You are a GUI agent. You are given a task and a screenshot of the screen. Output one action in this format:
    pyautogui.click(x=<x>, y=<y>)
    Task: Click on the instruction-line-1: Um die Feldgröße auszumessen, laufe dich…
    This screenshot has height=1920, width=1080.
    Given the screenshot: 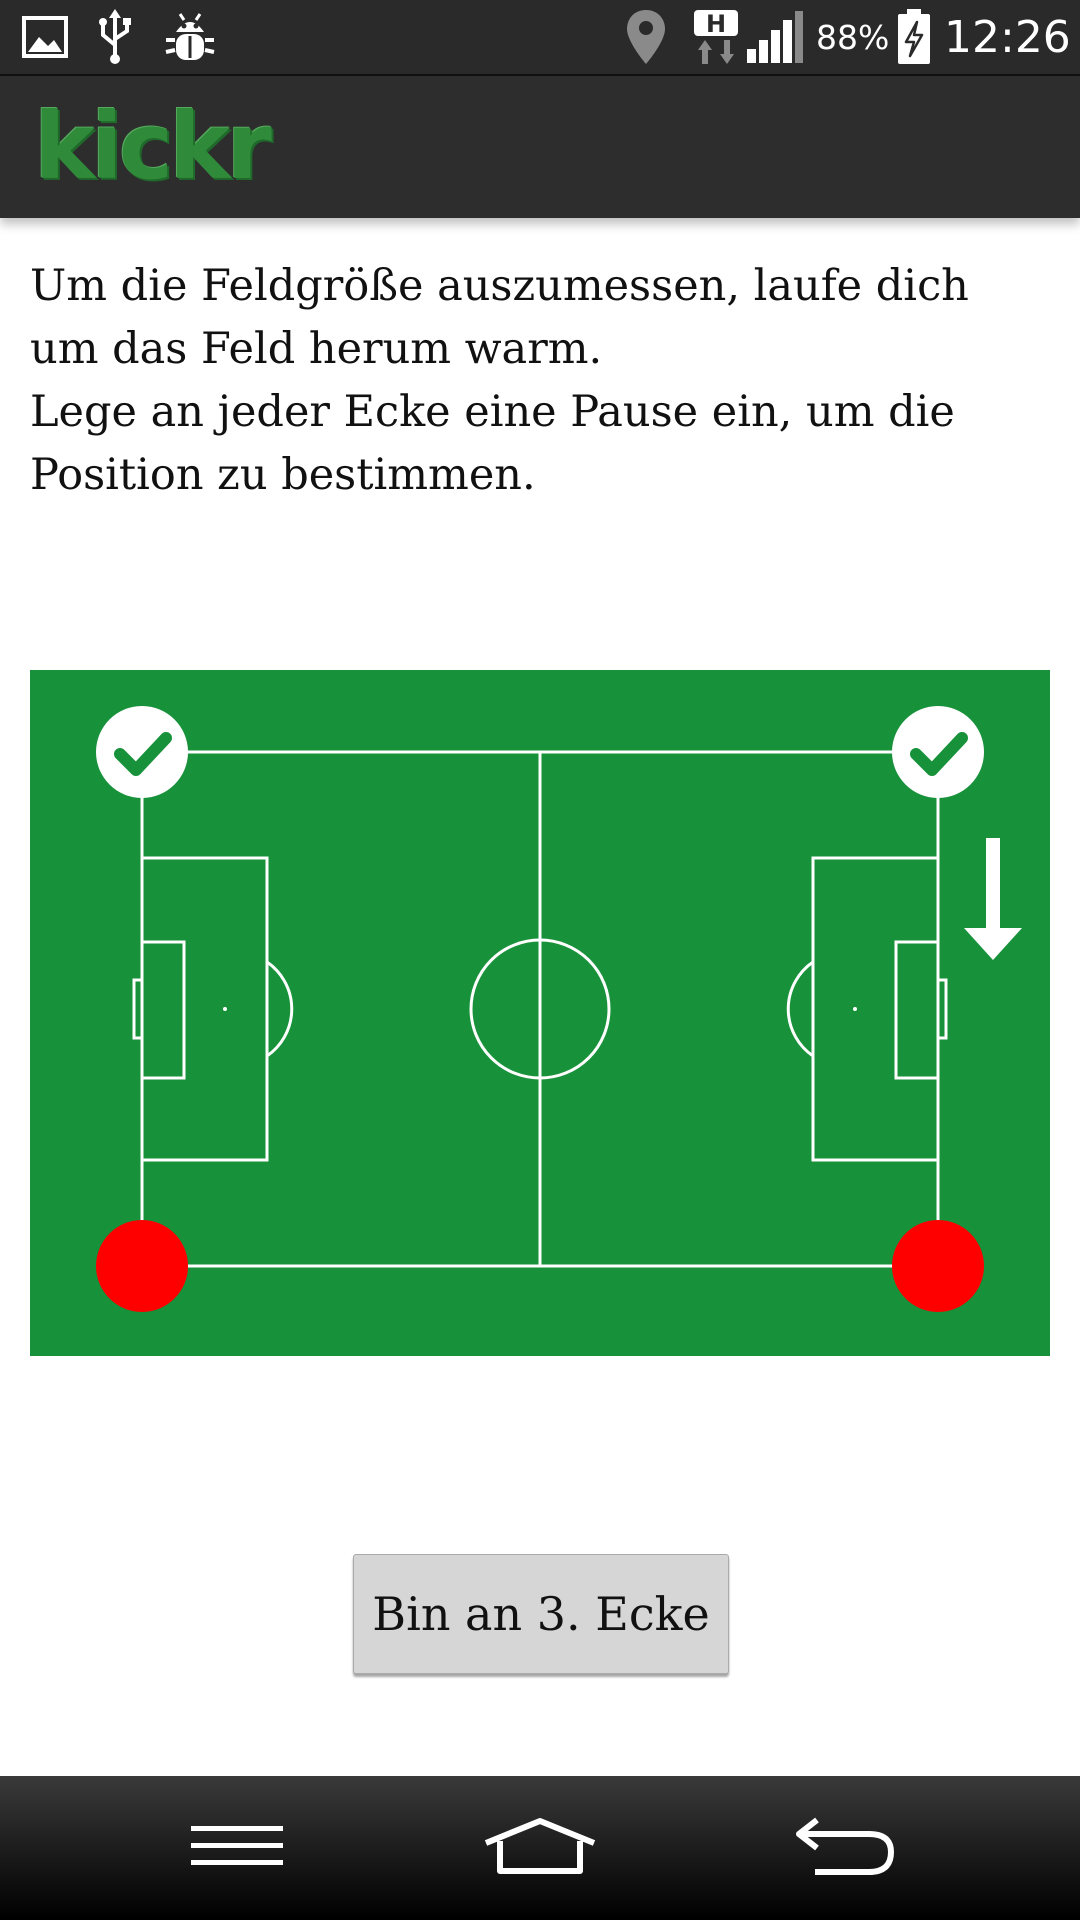 What is the action you would take?
    pyautogui.click(x=499, y=317)
    